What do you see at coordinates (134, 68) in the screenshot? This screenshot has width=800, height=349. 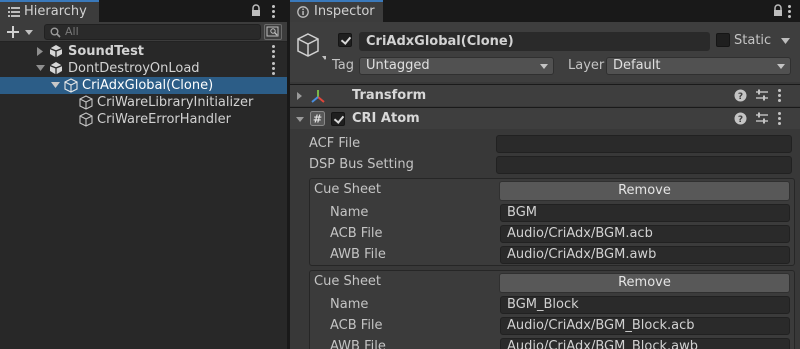 I see `row-label: DontDestroyOnLoad` at bounding box center [134, 68].